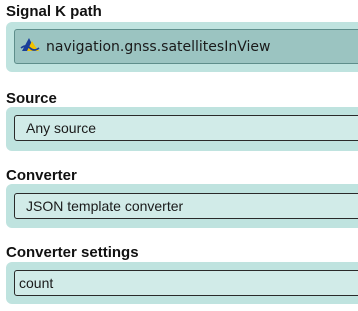 This screenshot has width=358, height=311. I want to click on source-panel: Any source, so click(182, 129).